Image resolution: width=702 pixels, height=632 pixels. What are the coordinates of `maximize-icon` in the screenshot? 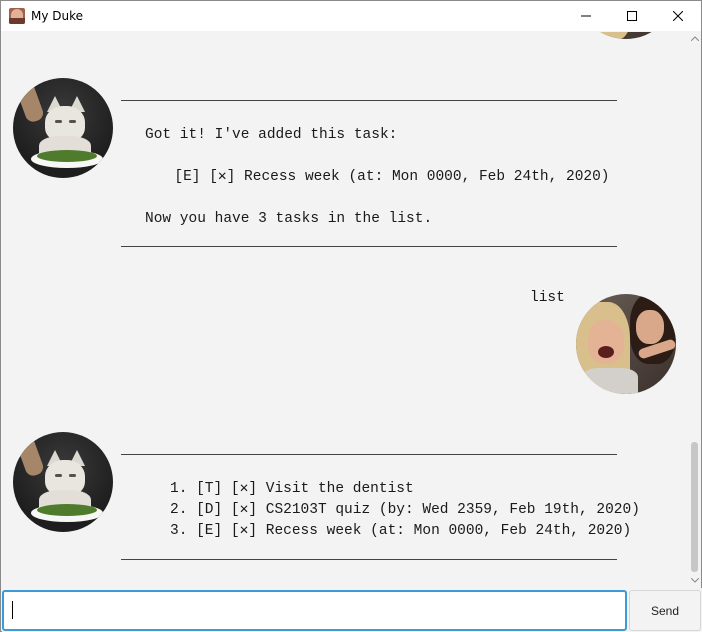 It's located at (632, 16).